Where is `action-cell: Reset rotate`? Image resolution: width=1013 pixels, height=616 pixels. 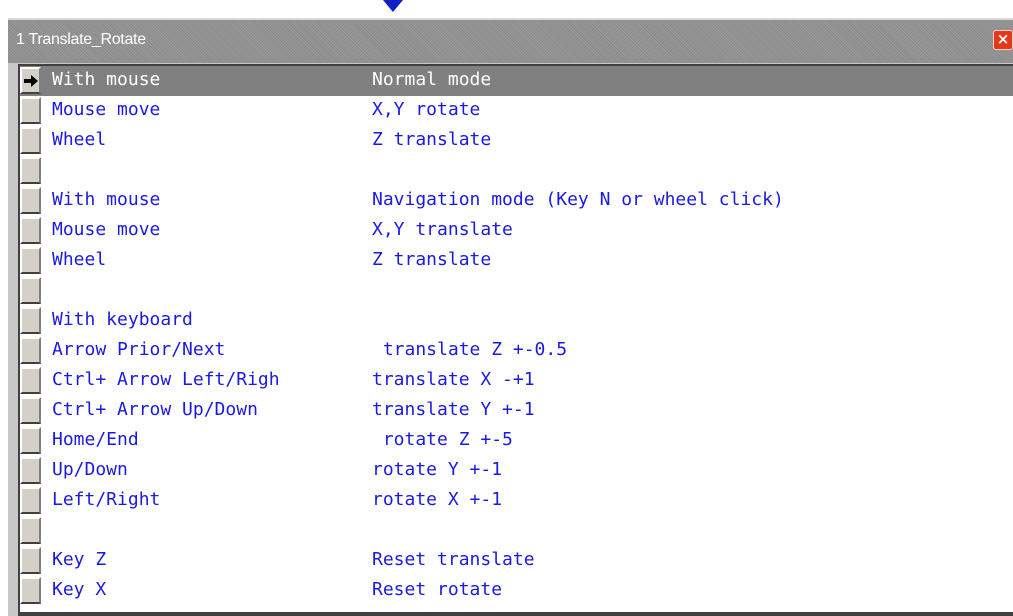 action-cell: Reset rotate is located at coordinates (437, 589).